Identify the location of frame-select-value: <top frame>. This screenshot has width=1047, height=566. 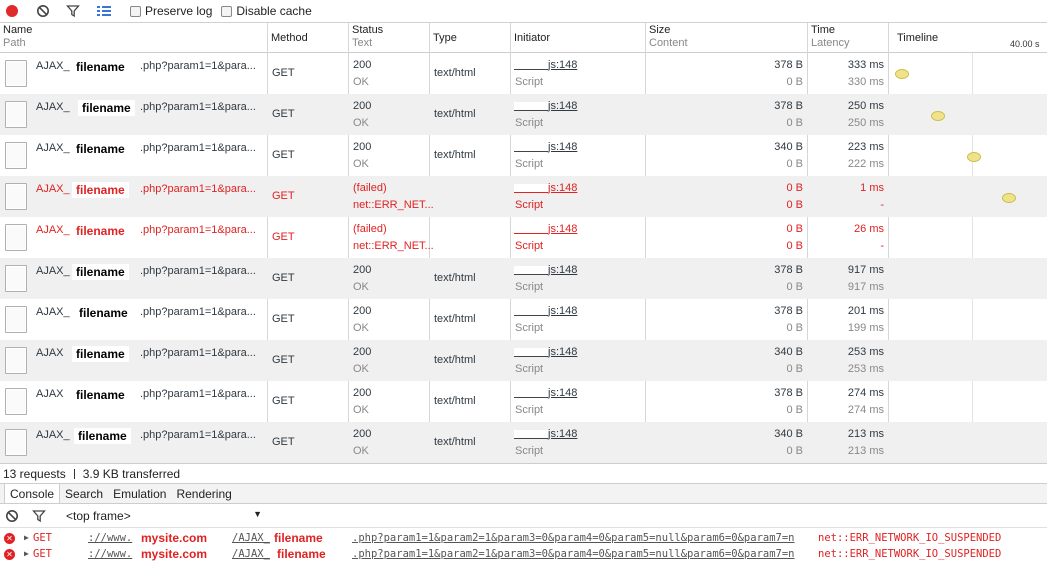
(98, 516).